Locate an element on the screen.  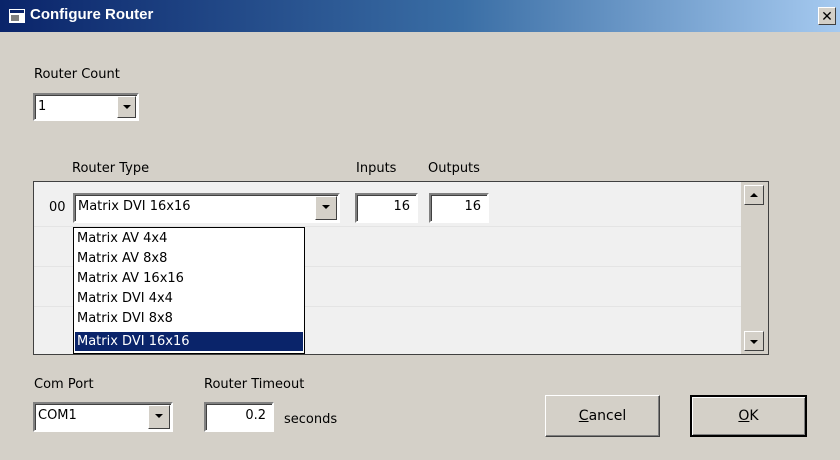
router-type-value: Matrix DVI 16x16 is located at coordinates (134, 206).